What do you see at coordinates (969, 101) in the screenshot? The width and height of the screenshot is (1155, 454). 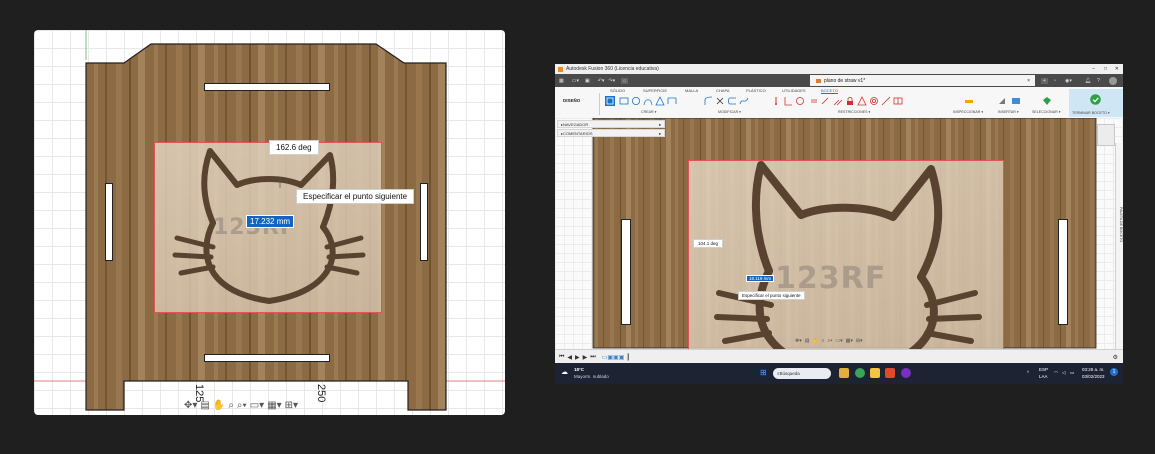 I see `measure-icon` at bounding box center [969, 101].